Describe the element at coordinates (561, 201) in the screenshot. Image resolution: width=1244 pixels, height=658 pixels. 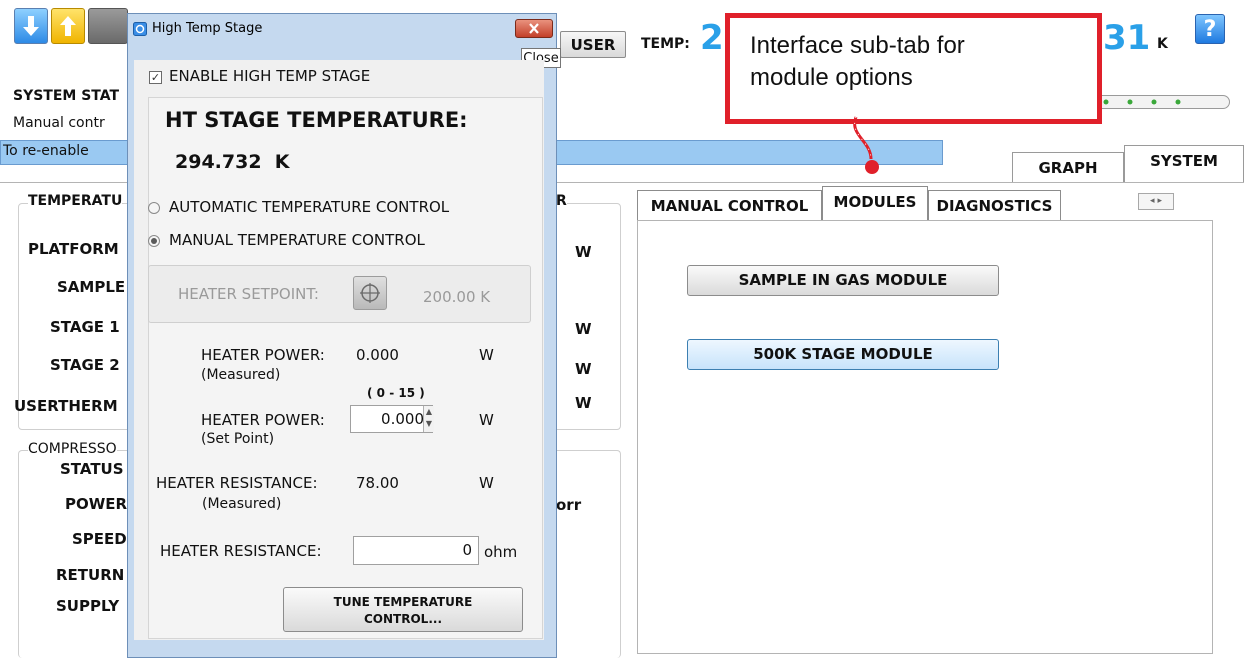
I see `temperature-group-header-suffix: R` at that location.